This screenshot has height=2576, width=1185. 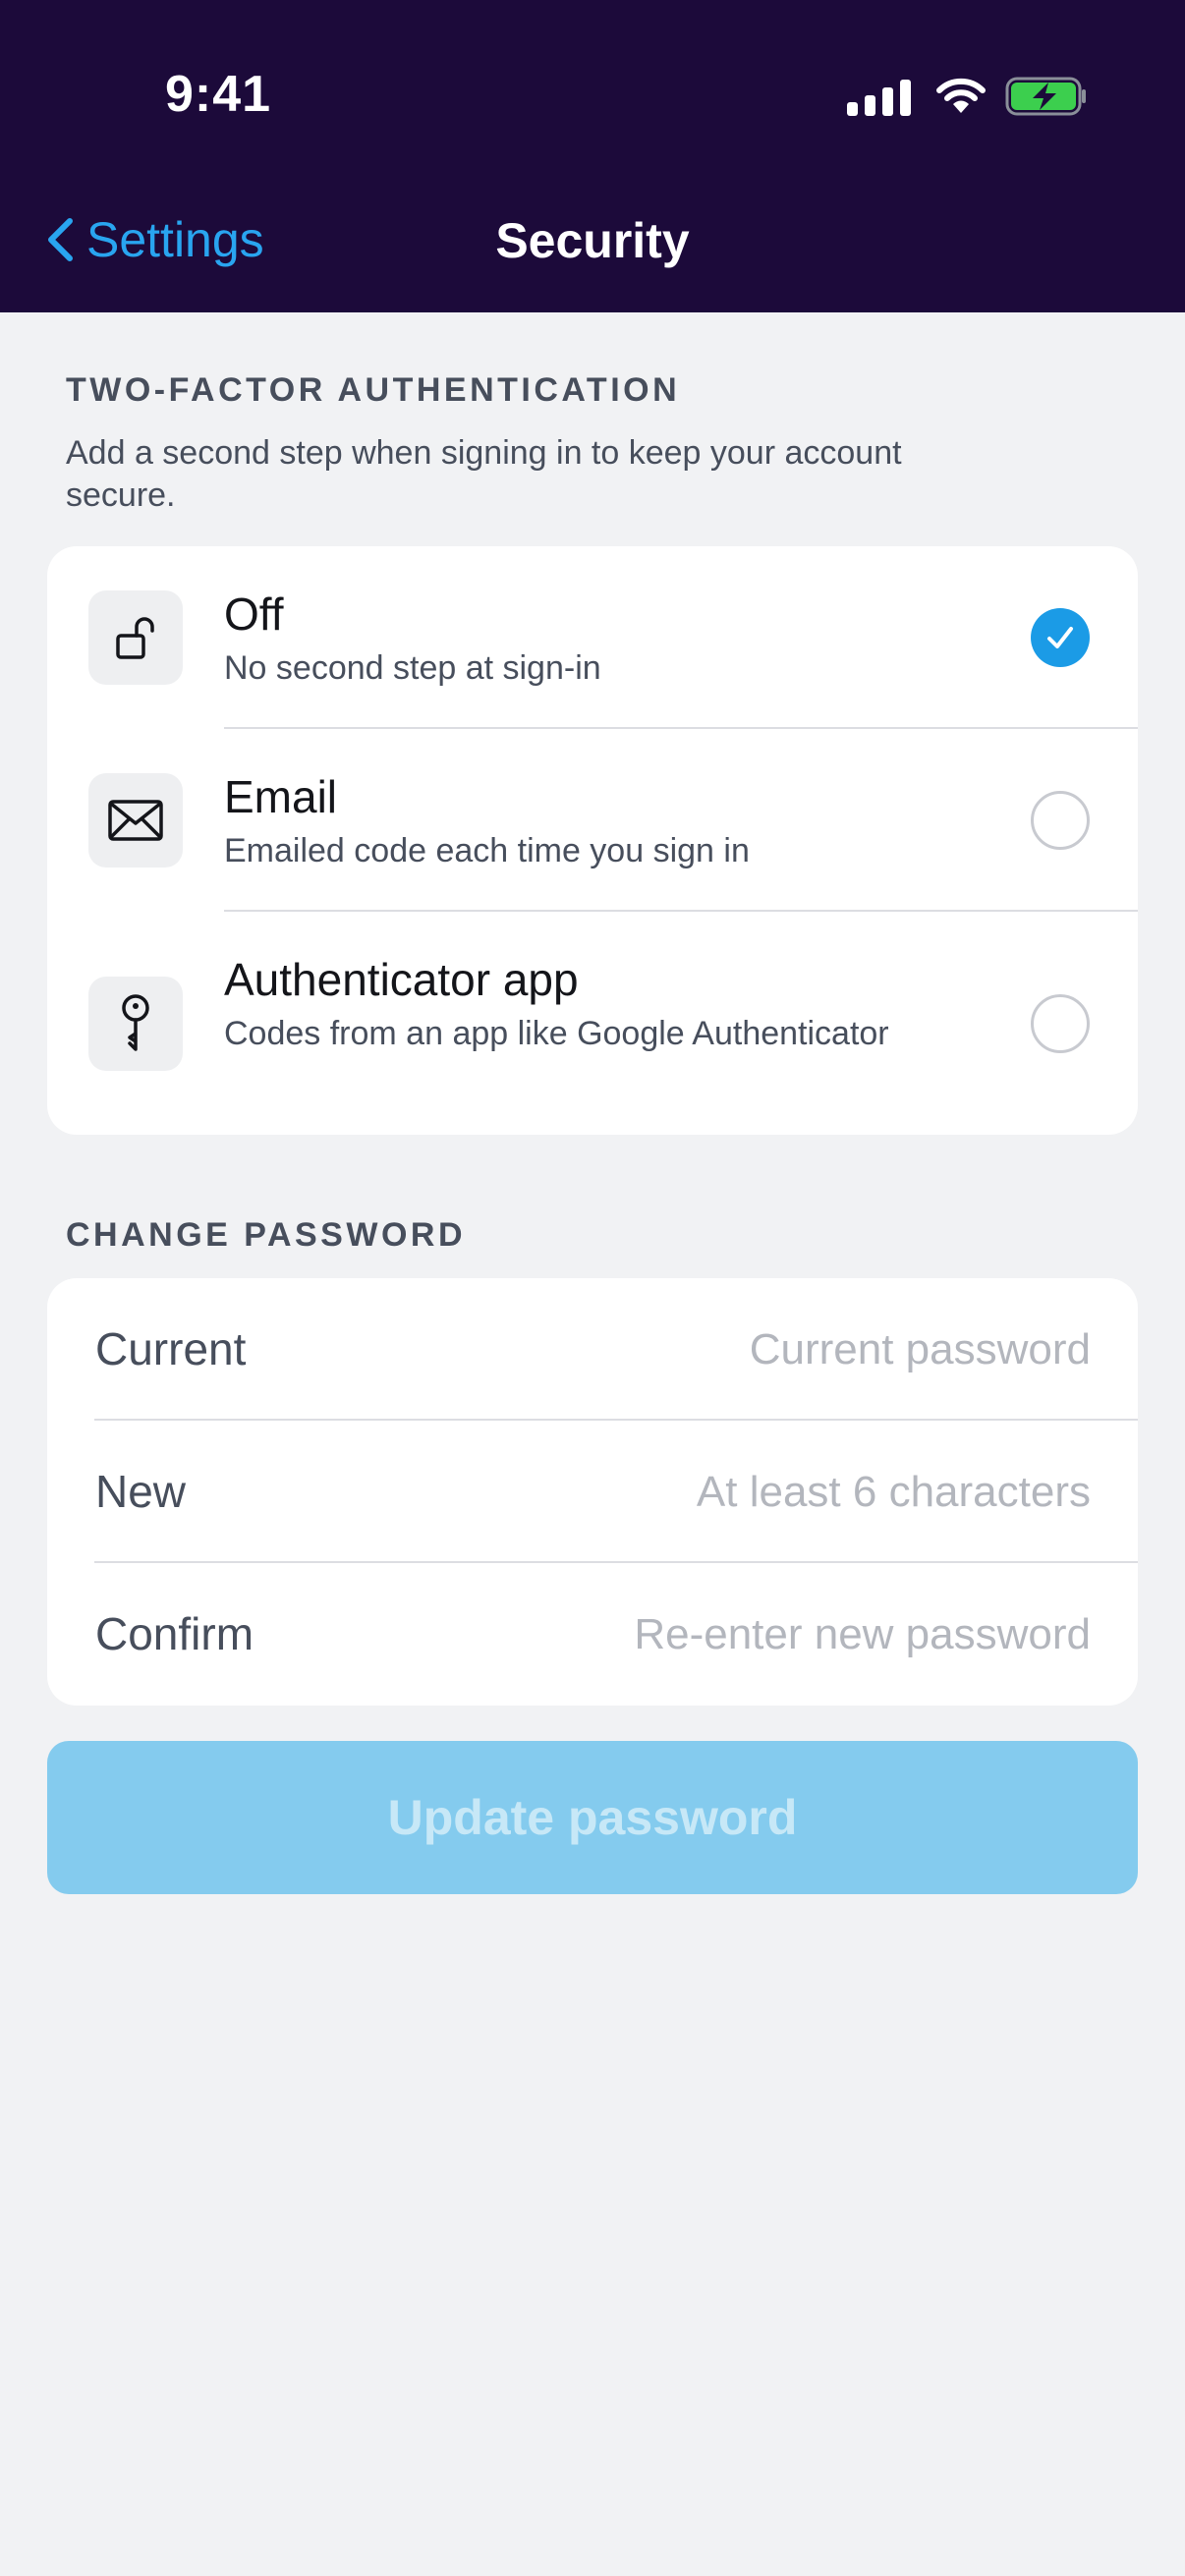 I want to click on status-icons, so click(x=968, y=96).